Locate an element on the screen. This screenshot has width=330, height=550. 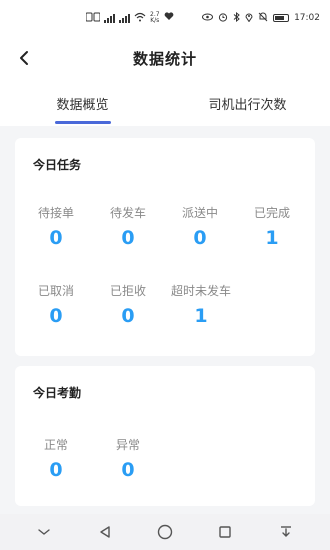
tab-driver-trips: 司机出行次数 is located at coordinates (247, 103).